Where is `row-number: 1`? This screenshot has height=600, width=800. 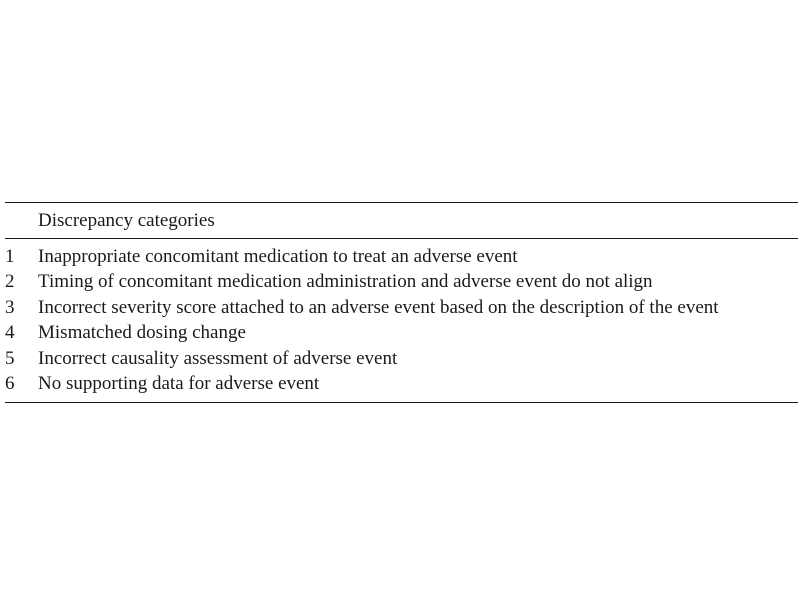
row-number: 1 is located at coordinates (10, 256).